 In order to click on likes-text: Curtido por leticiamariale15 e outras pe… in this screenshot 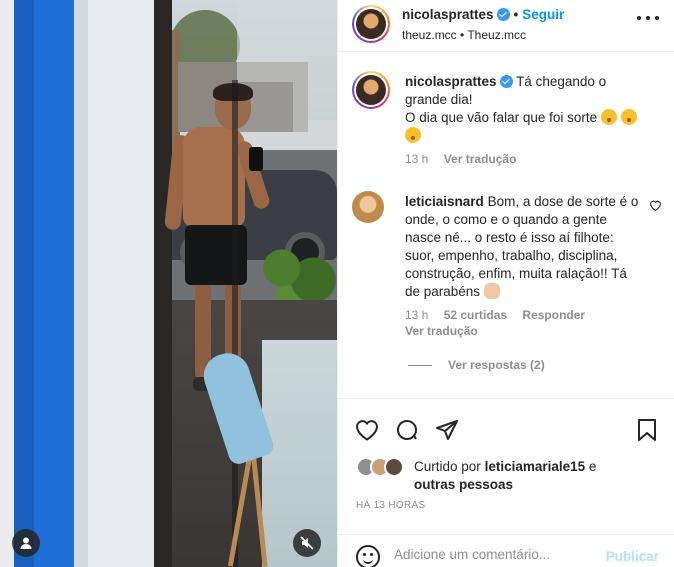, I will do `click(539, 476)`.